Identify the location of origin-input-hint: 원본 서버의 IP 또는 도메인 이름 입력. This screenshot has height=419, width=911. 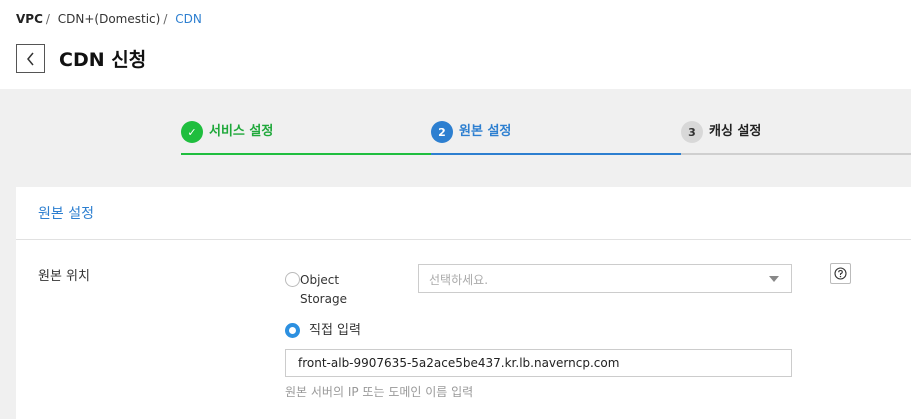
(379, 392).